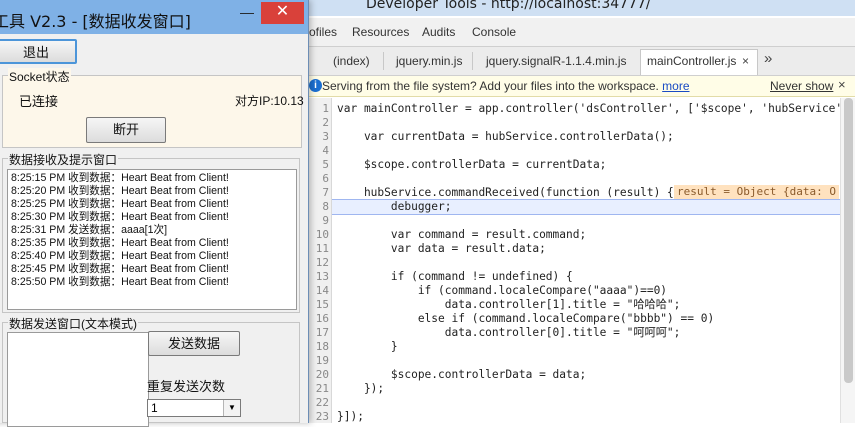 This screenshot has width=855, height=427. I want to click on line-number: 22, so click(322, 402).